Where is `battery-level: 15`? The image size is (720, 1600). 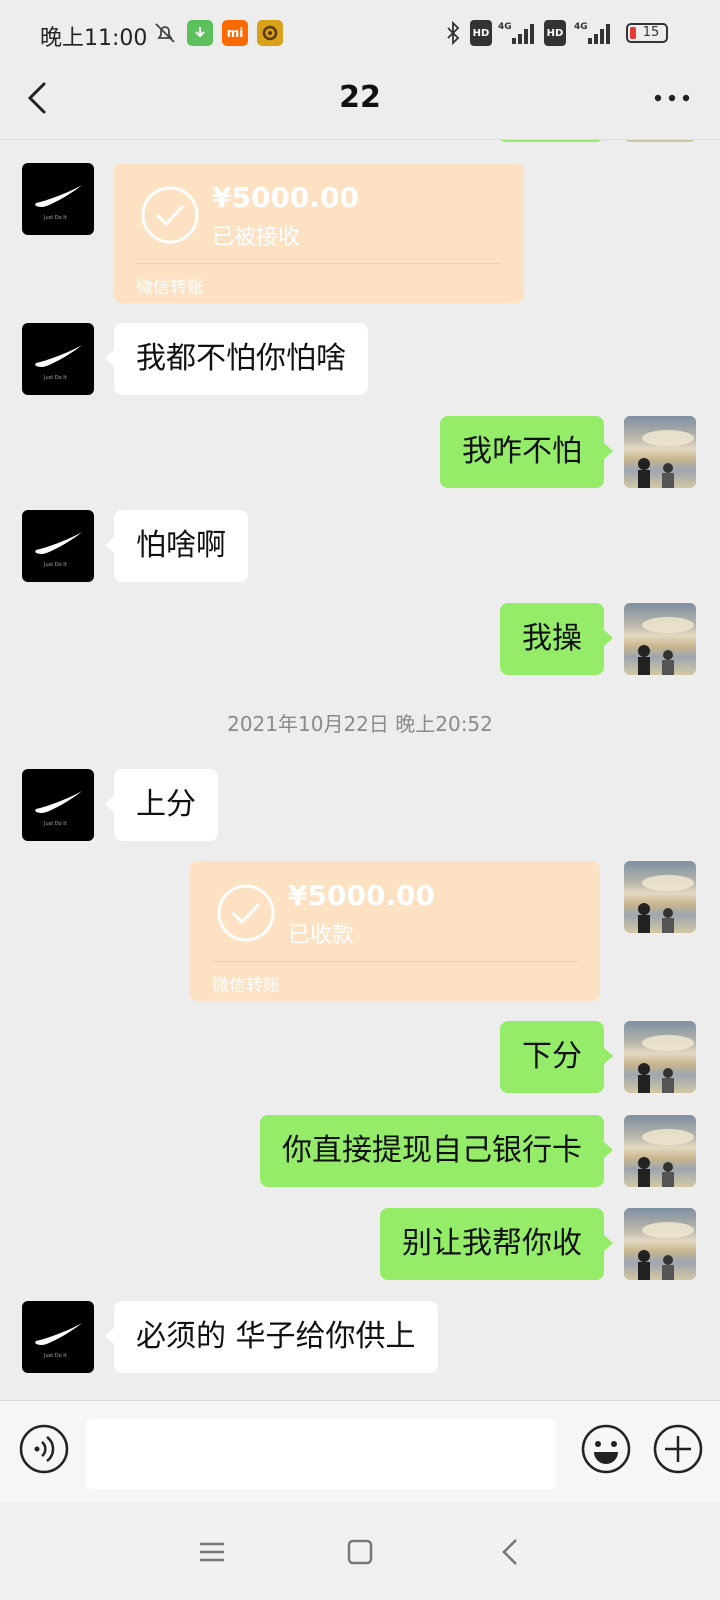 battery-level: 15 is located at coordinates (651, 32).